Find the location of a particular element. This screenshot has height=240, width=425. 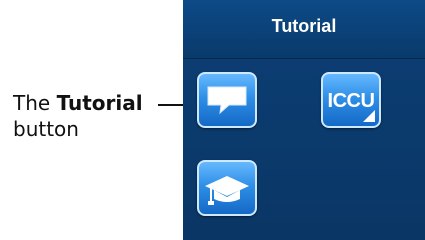

panel-header: Tutorial is located at coordinates (304, 29).